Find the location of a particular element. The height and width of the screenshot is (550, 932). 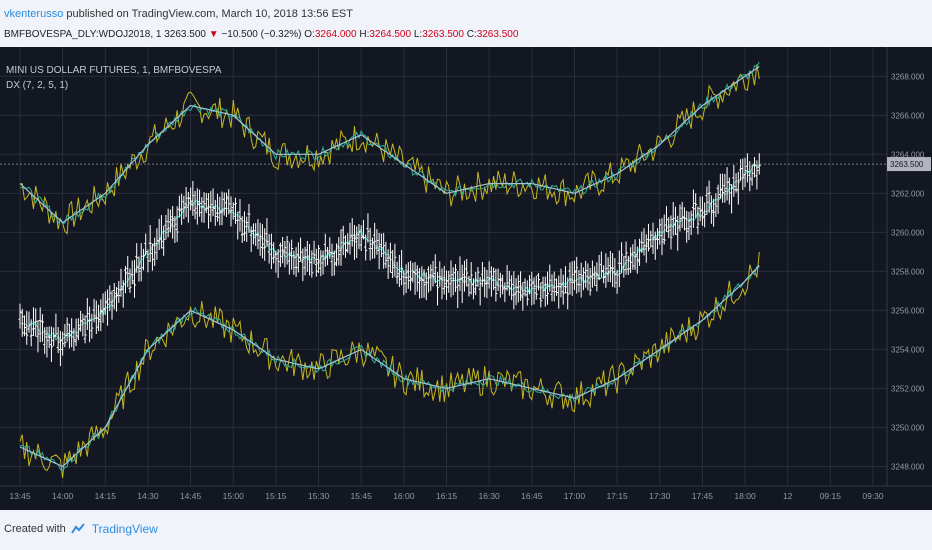

y-tick-label: 3248.000 is located at coordinates (908, 466).